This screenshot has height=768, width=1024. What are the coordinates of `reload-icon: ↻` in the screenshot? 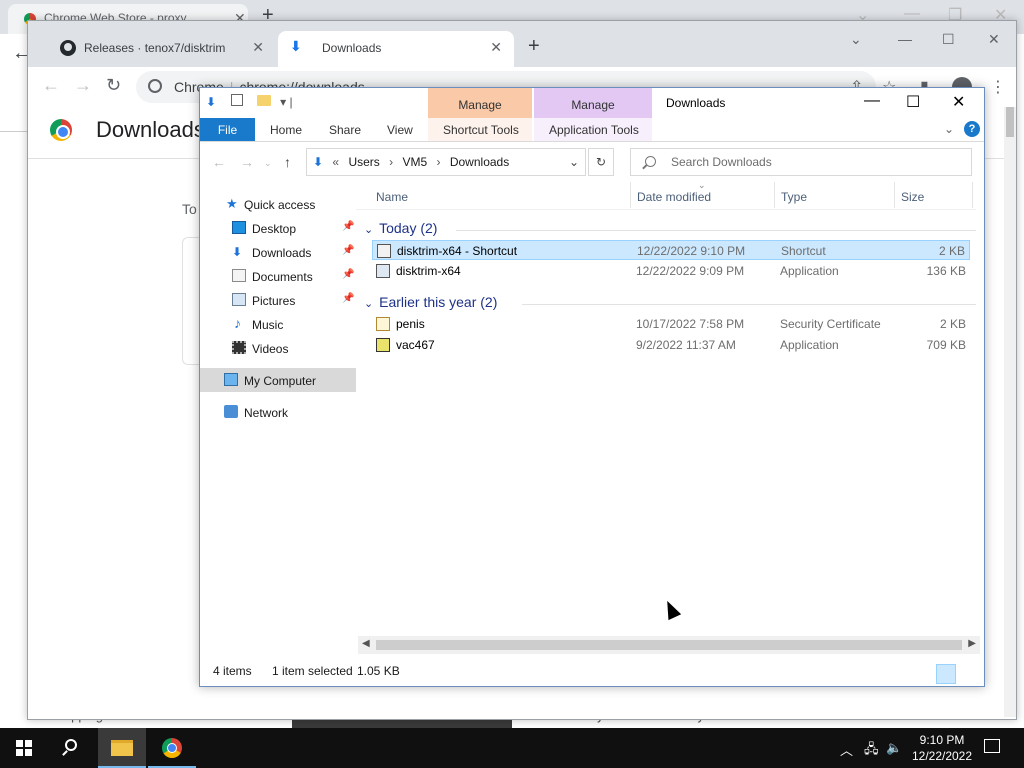 It's located at (113, 85).